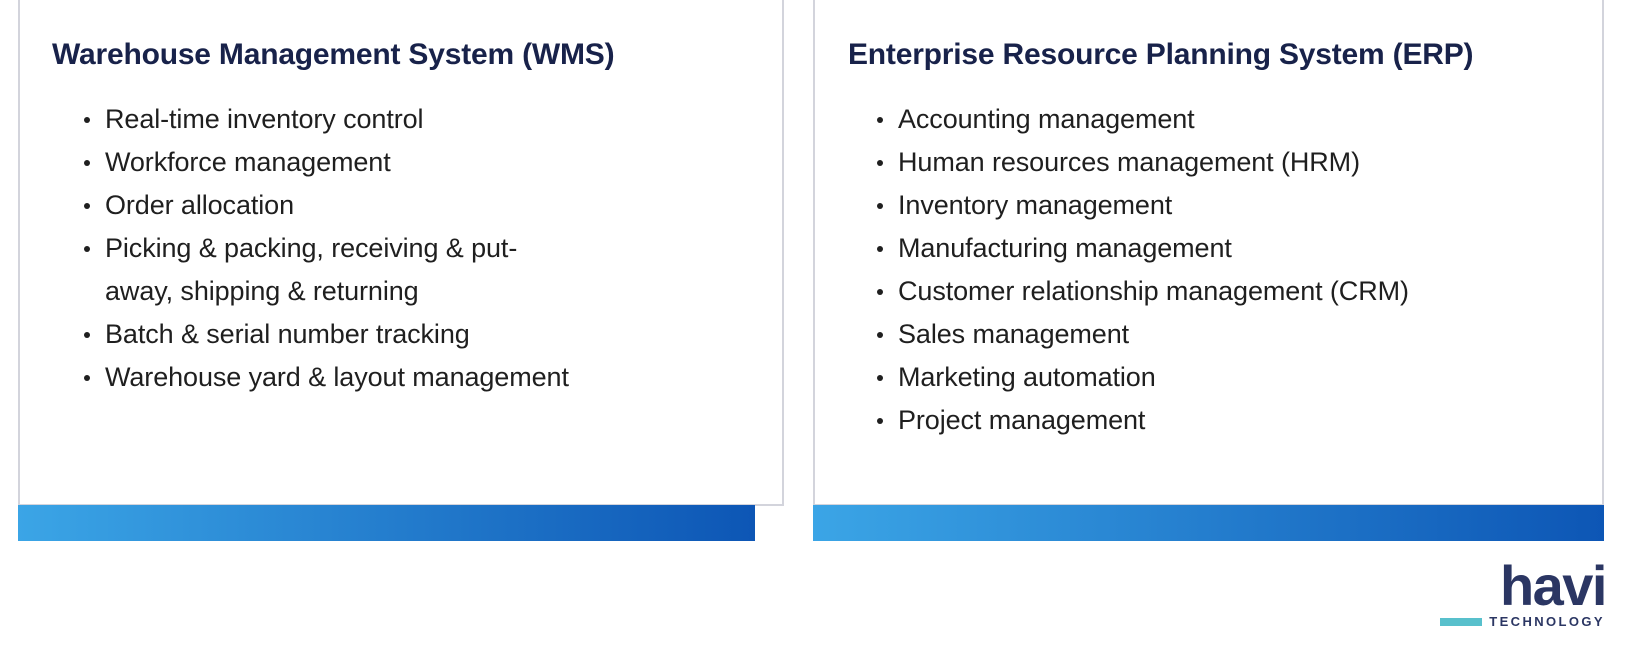  I want to click on list-item-label: Accounting management, so click(1046, 119).